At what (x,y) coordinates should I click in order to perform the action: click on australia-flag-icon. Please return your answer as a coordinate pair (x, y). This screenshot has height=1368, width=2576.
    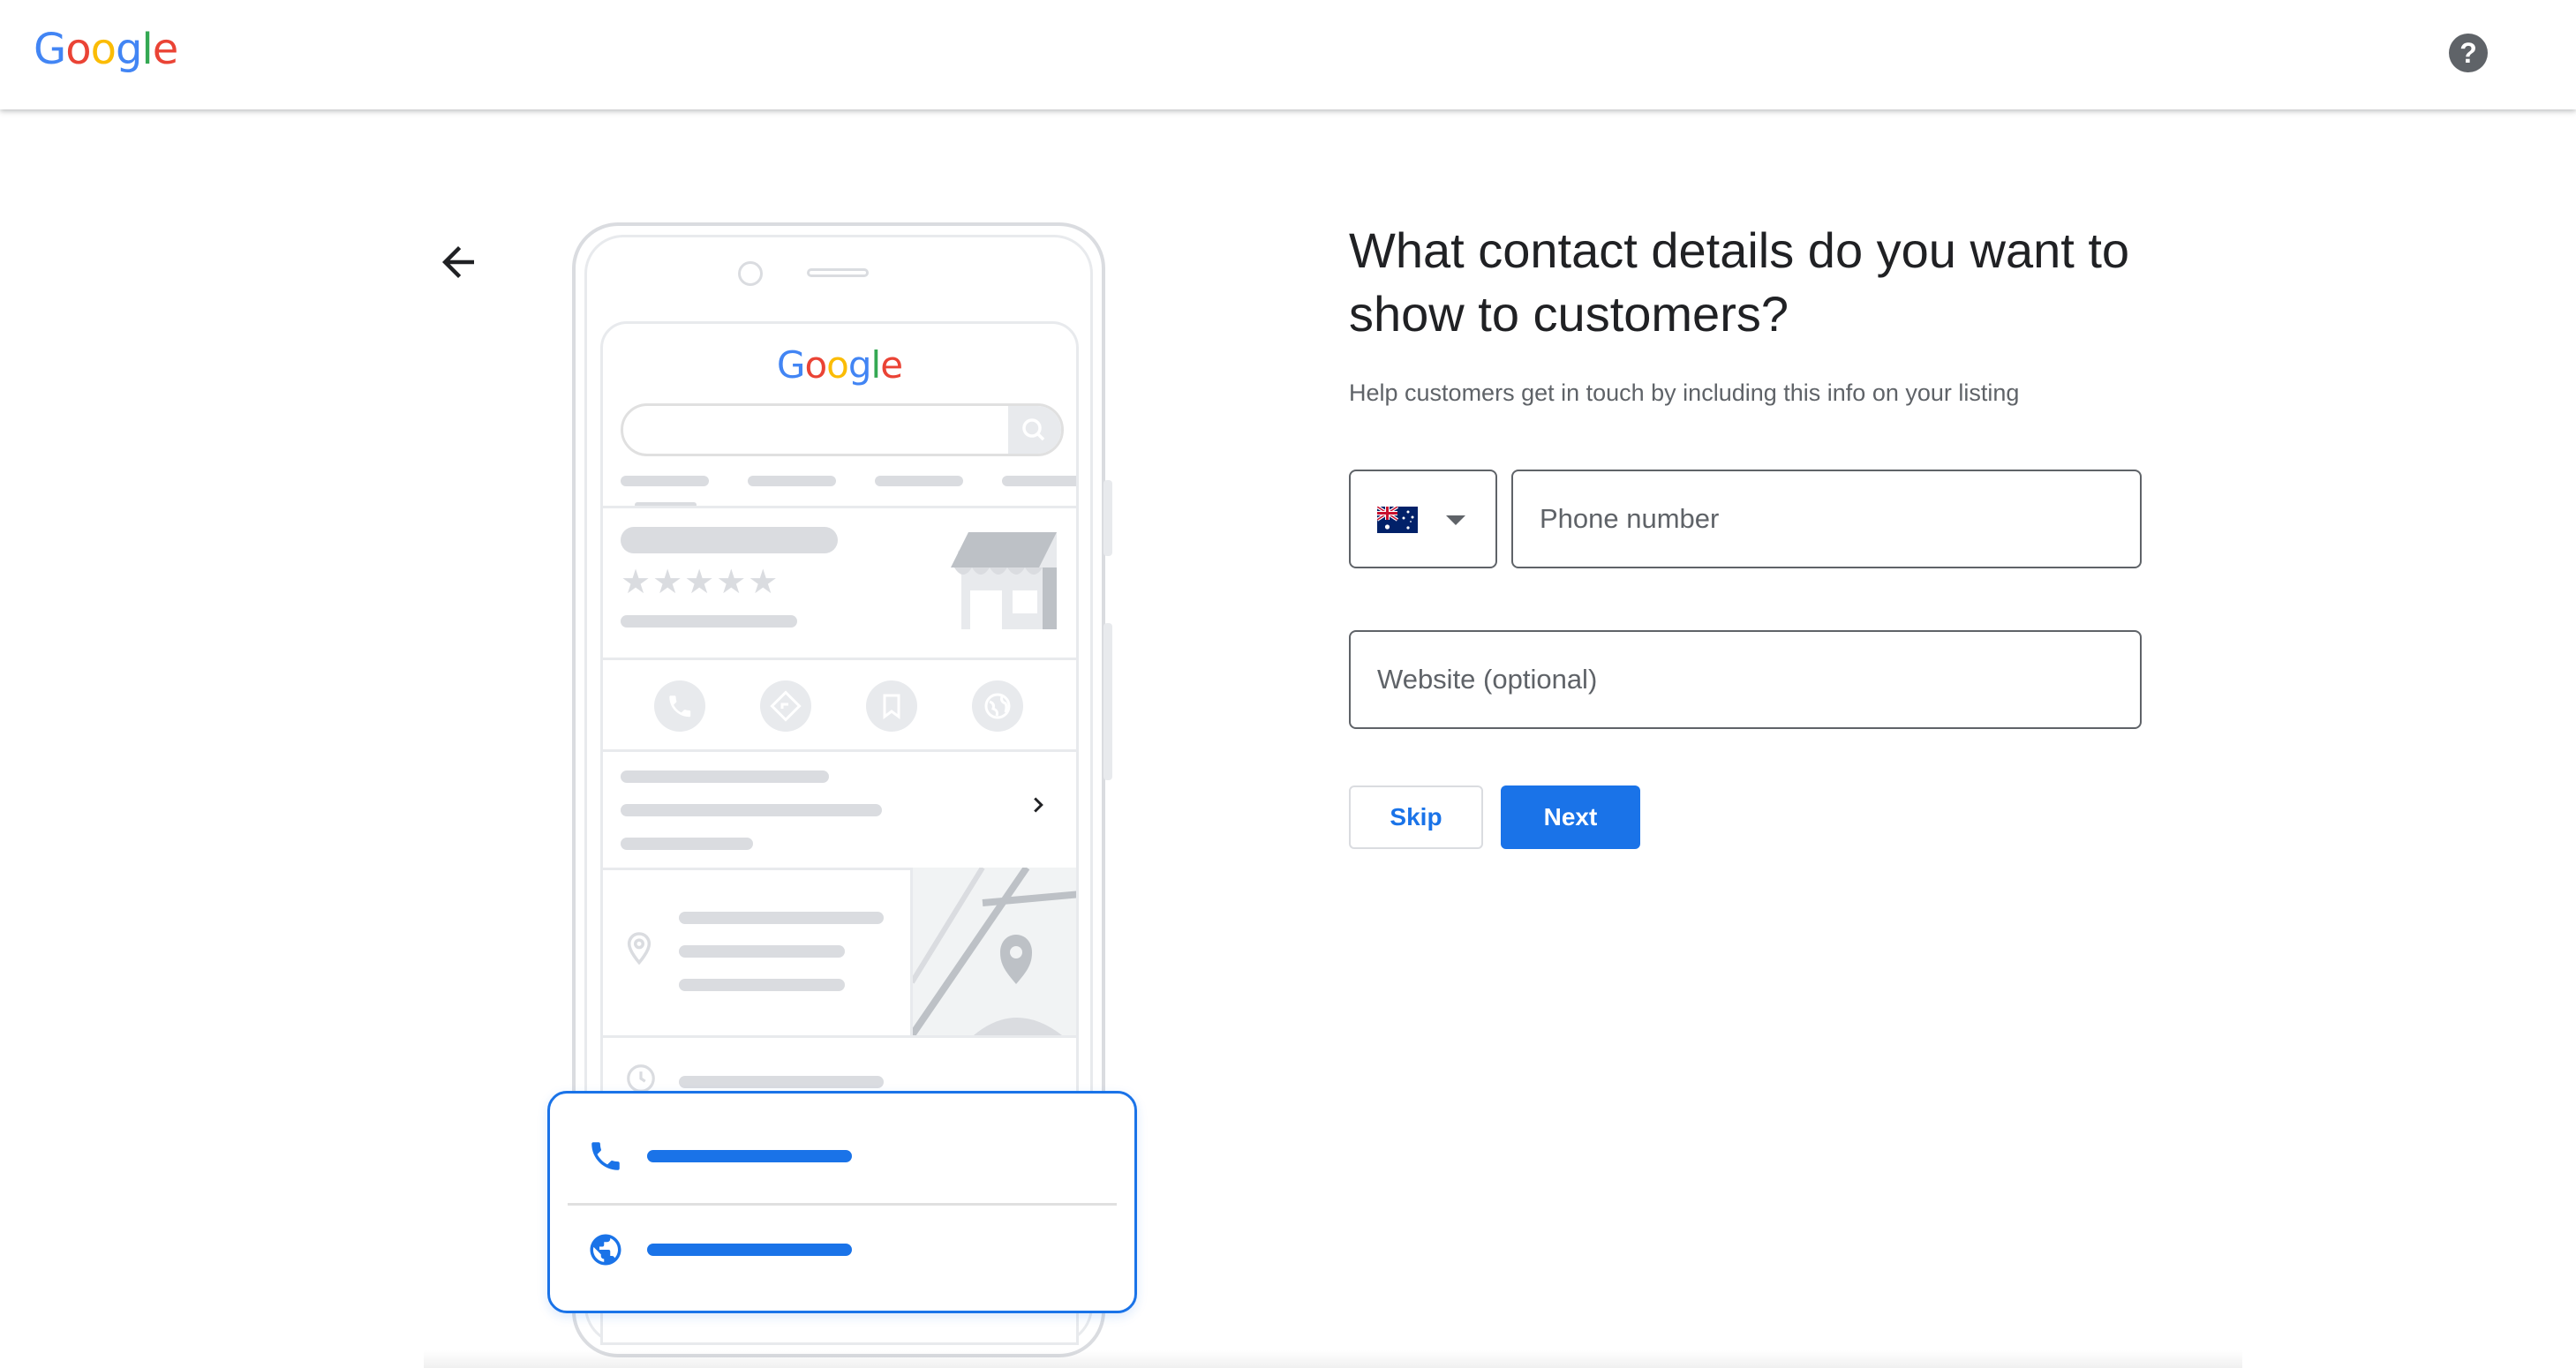
    Looking at the image, I should click on (1397, 519).